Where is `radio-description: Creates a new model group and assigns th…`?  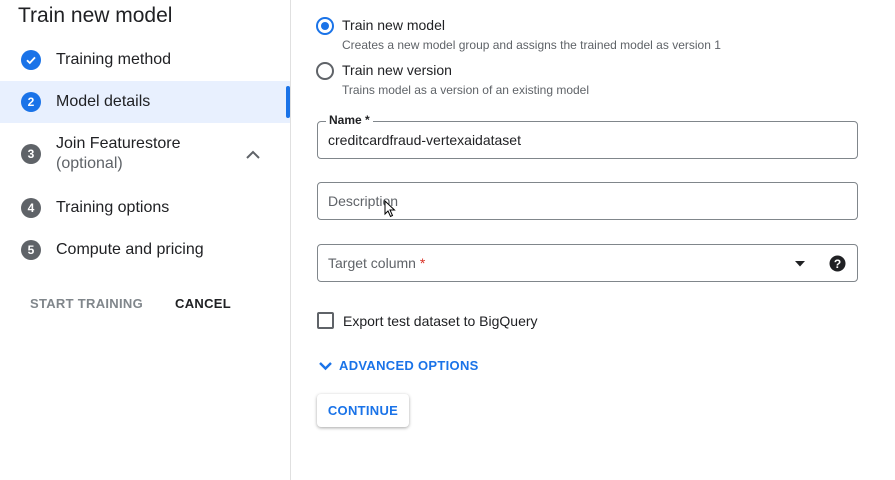 radio-description: Creates a new model group and assigns th… is located at coordinates (531, 45).